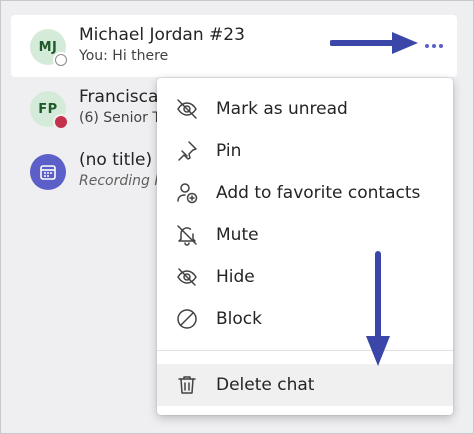 The image size is (474, 434). Describe the element at coordinates (187, 277) in the screenshot. I see `eye-slash-icon` at that location.